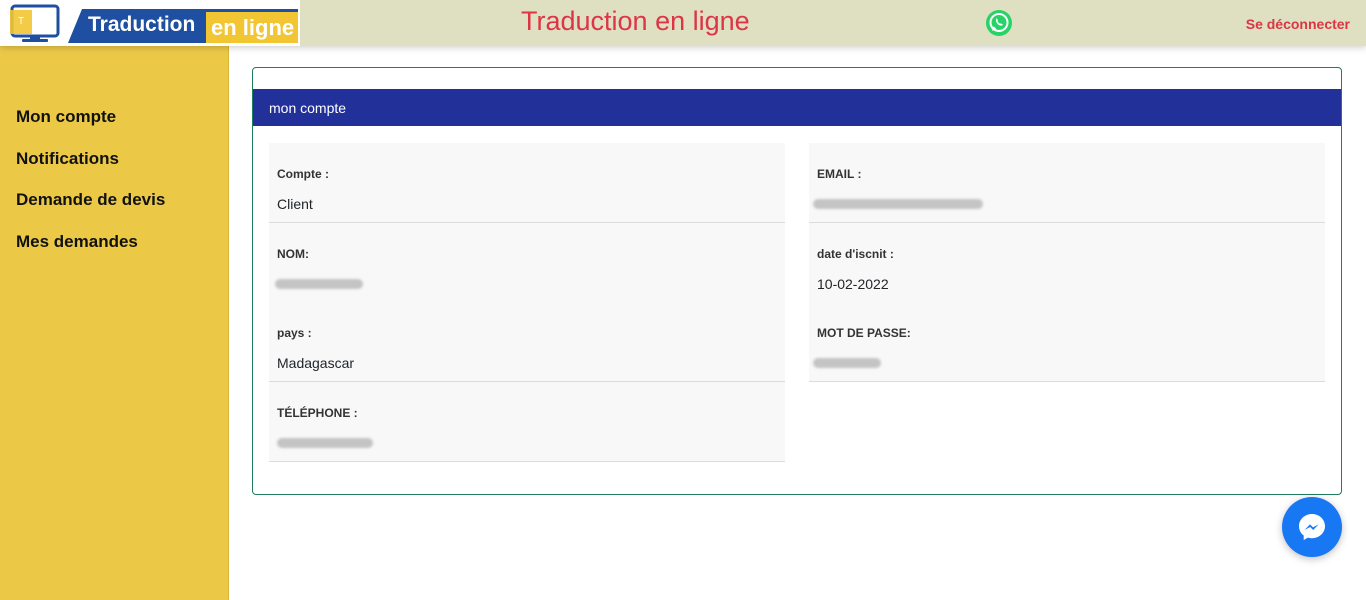  I want to click on field-label: date d'iscnit :, so click(855, 254).